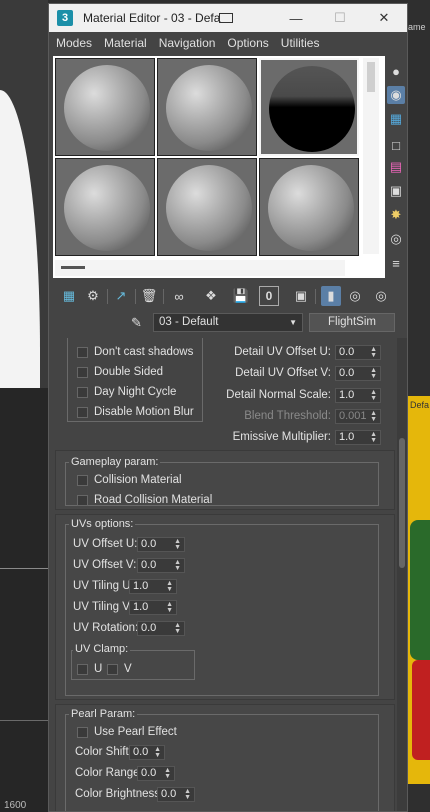 The image size is (430, 812). Describe the element at coordinates (73, 267) in the screenshot. I see `sample-slots-hscroll-thumb` at that location.